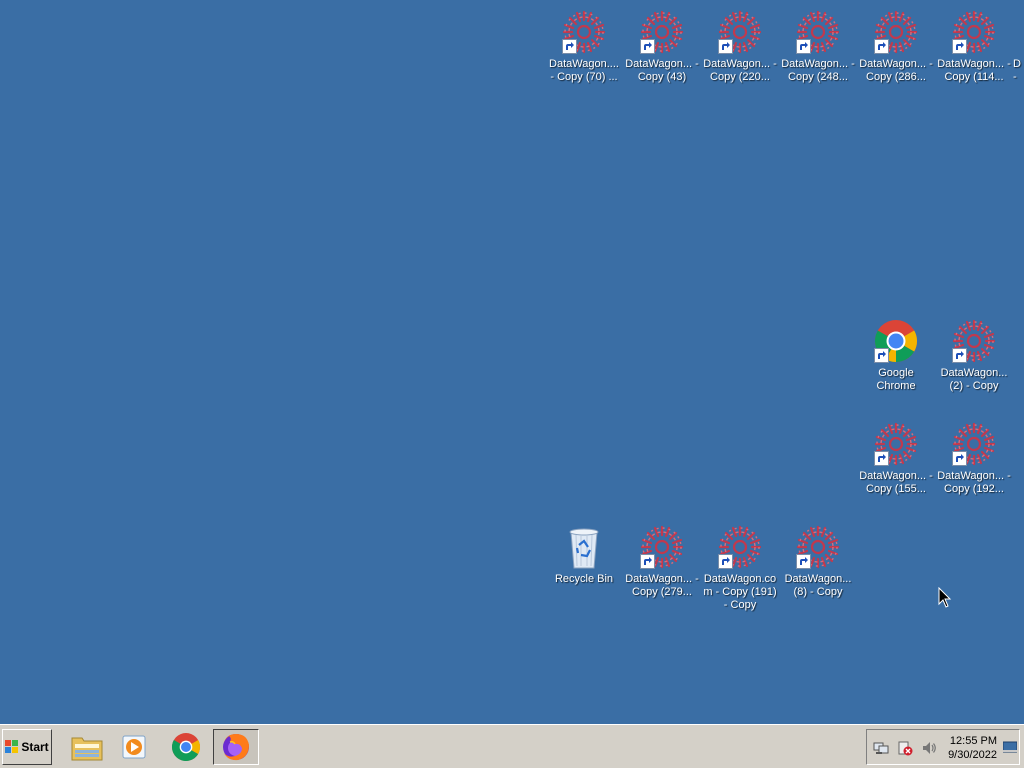 The width and height of the screenshot is (1024, 768). Describe the element at coordinates (973, 741) in the screenshot. I see `clock-time: 12:55 PM` at that location.